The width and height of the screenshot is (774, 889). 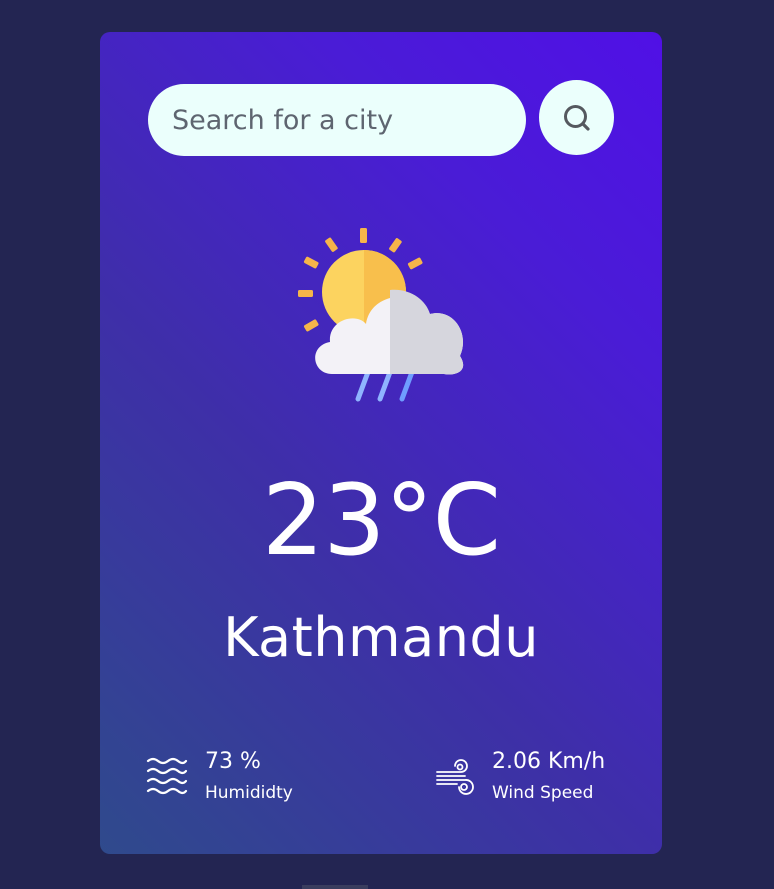 I want to click on search-button, so click(x=576, y=117).